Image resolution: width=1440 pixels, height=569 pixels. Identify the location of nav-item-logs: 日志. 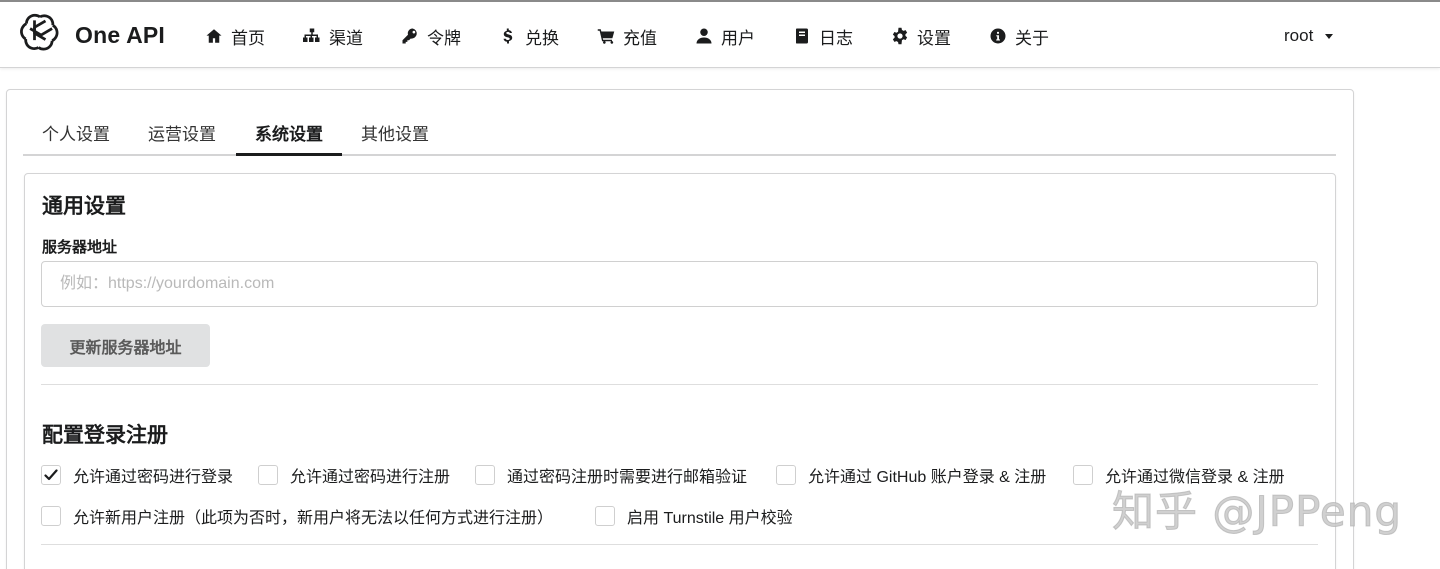
(822, 36).